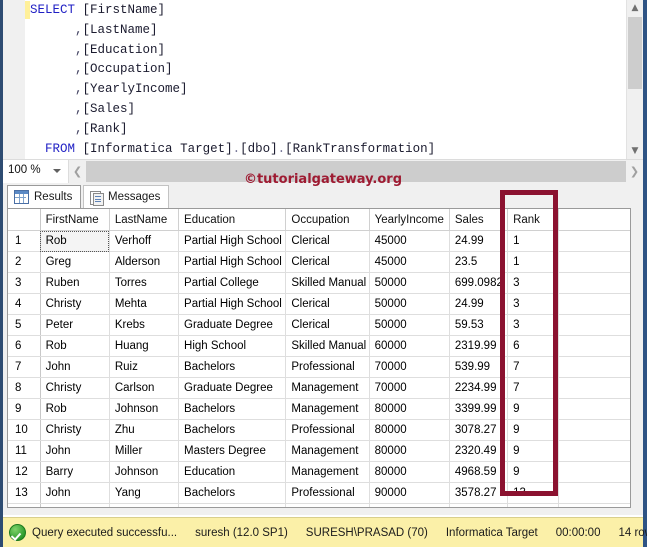 Image resolution: width=647 pixels, height=547 pixels. I want to click on cell-sales: 539.99, so click(479, 367).